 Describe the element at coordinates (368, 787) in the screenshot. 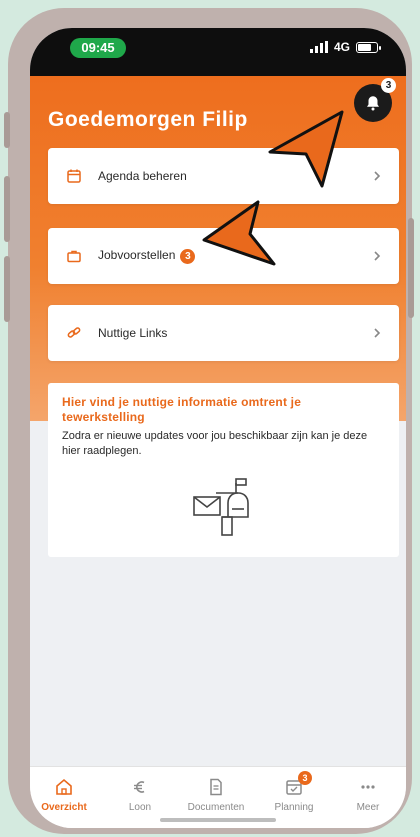

I see `more-icon` at that location.